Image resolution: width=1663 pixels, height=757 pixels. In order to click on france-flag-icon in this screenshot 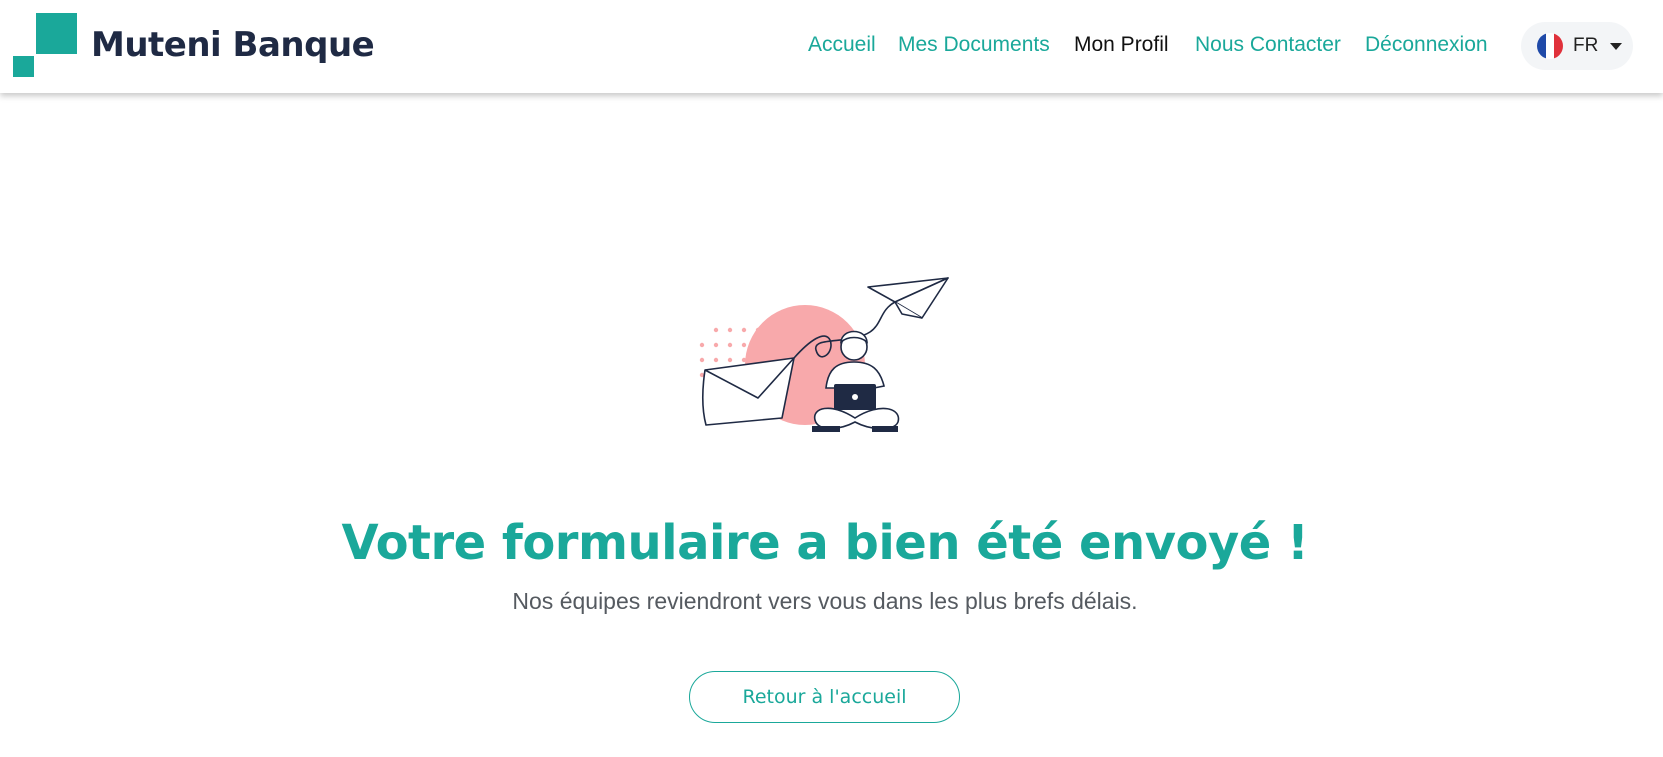, I will do `click(1550, 46)`.